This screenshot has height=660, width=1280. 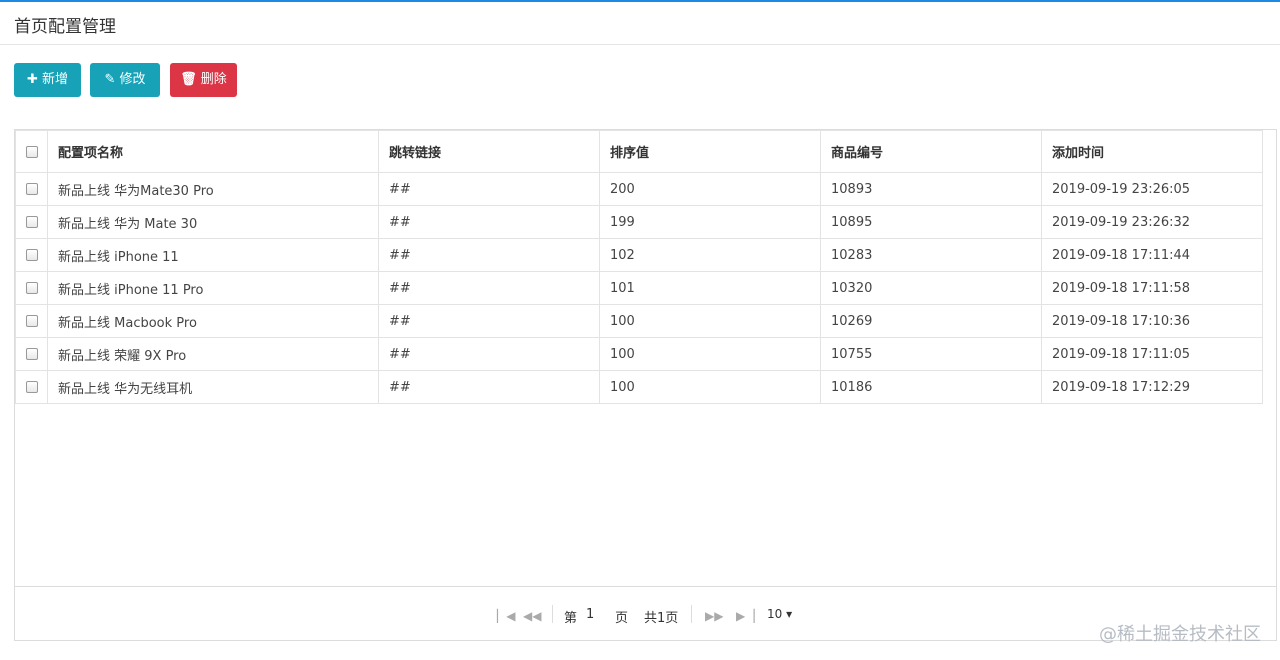 What do you see at coordinates (110, 79) in the screenshot?
I see `edit-icon: ✎` at bounding box center [110, 79].